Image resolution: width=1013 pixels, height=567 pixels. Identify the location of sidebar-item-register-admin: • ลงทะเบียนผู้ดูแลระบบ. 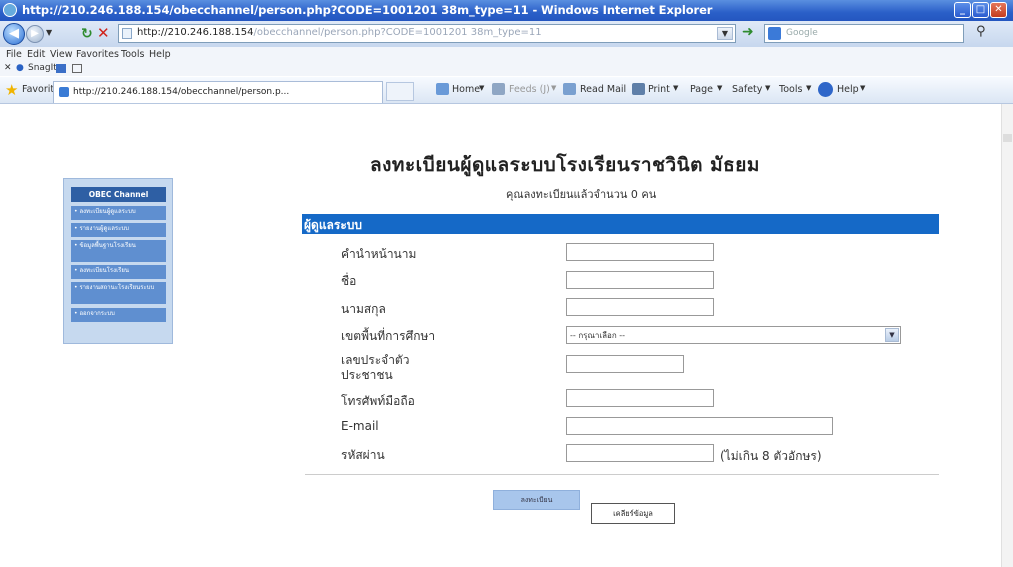
(118, 213).